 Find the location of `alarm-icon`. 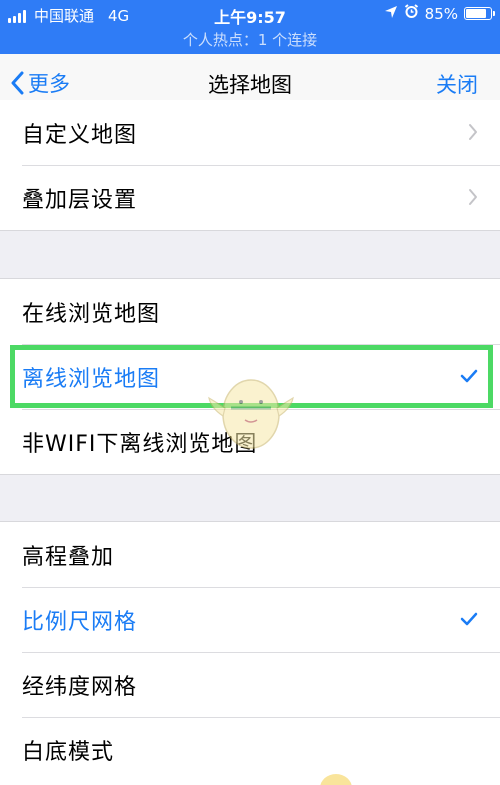

alarm-icon is located at coordinates (411, 13).